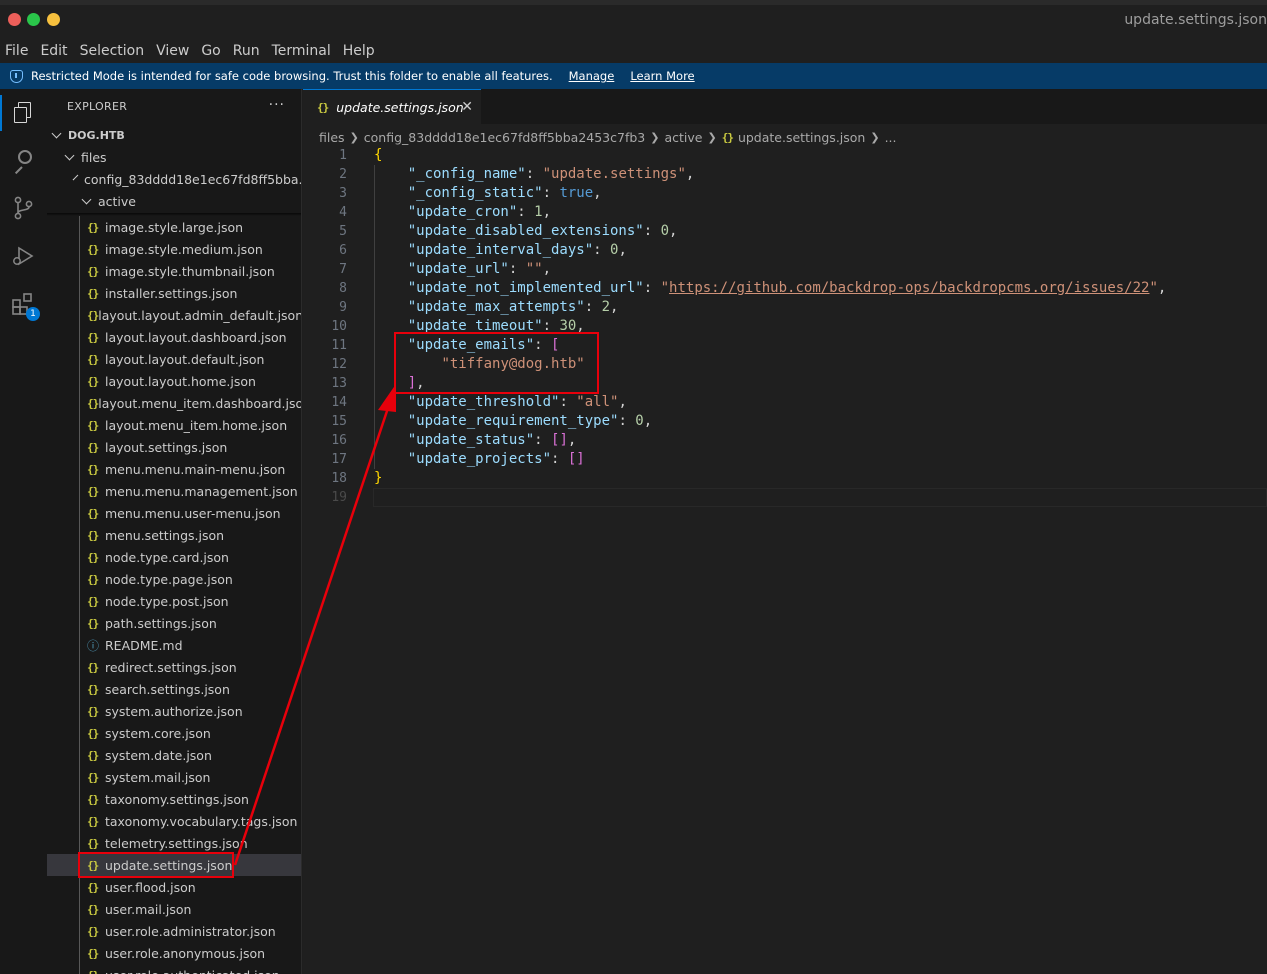 The width and height of the screenshot is (1267, 974). Describe the element at coordinates (462, 212) in the screenshot. I see `json-key: "update_cron"` at that location.